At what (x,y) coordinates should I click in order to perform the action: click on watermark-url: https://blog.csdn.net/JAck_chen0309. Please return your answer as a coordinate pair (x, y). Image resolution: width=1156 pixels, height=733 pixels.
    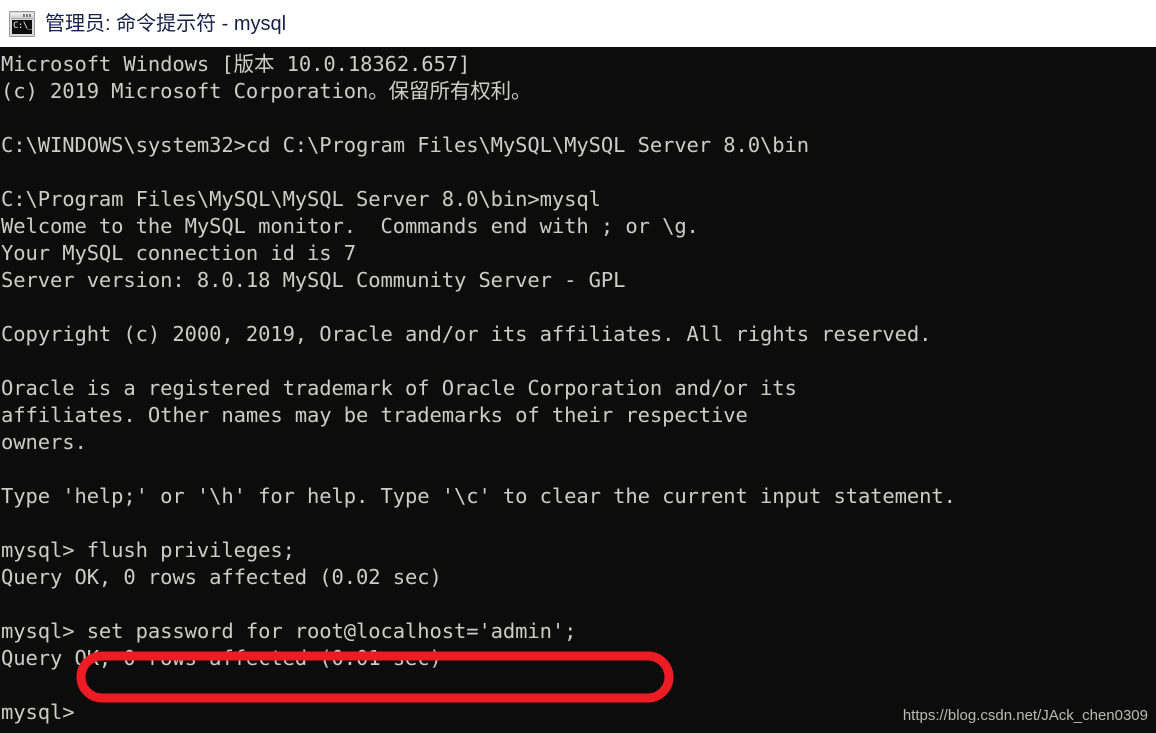
    Looking at the image, I should click on (1025, 715).